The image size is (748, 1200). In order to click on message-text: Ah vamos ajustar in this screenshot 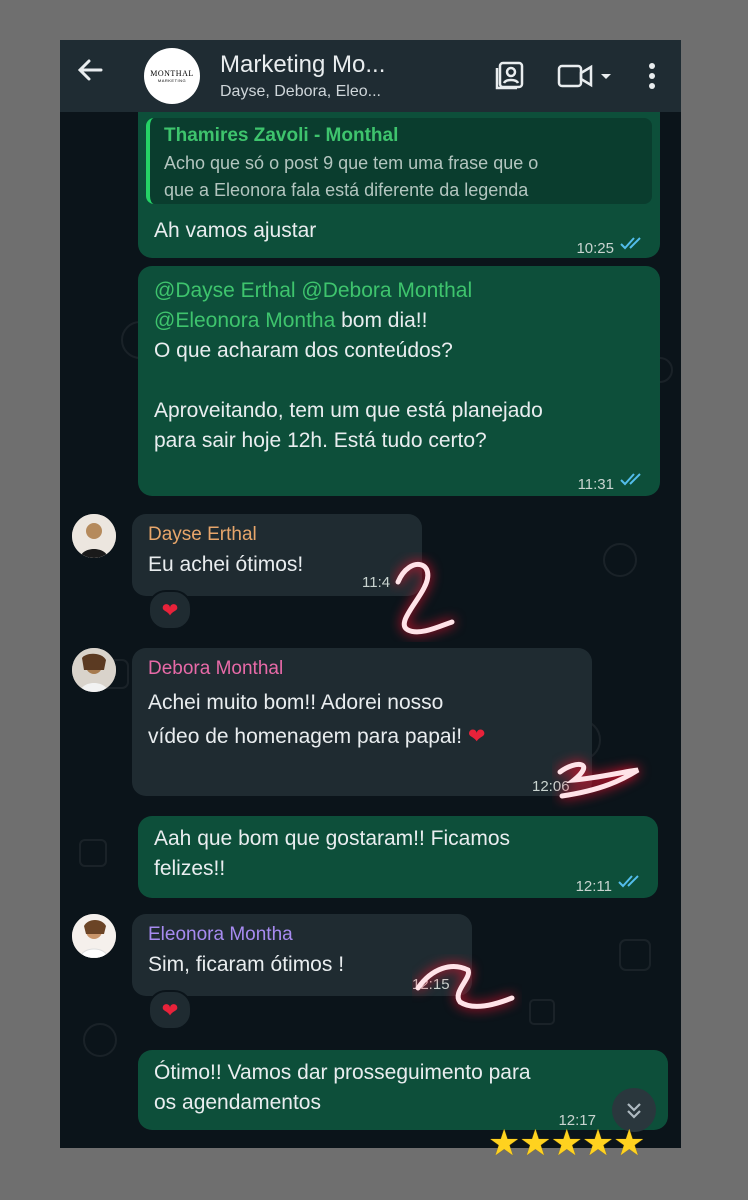, I will do `click(235, 230)`.